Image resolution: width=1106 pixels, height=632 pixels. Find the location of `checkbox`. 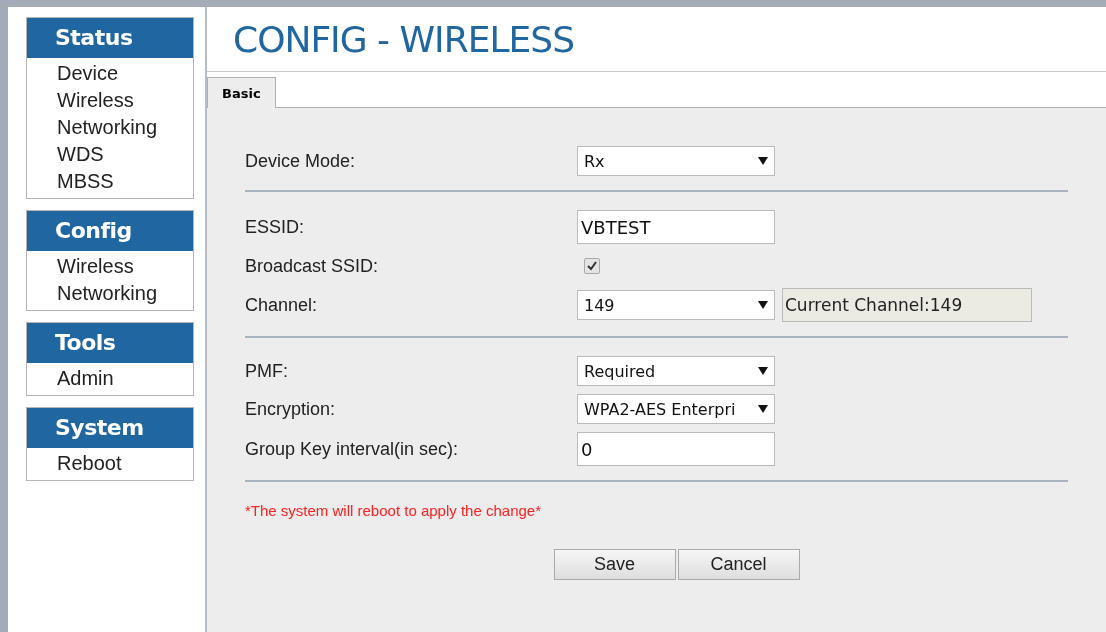

checkbox is located at coordinates (592, 266).